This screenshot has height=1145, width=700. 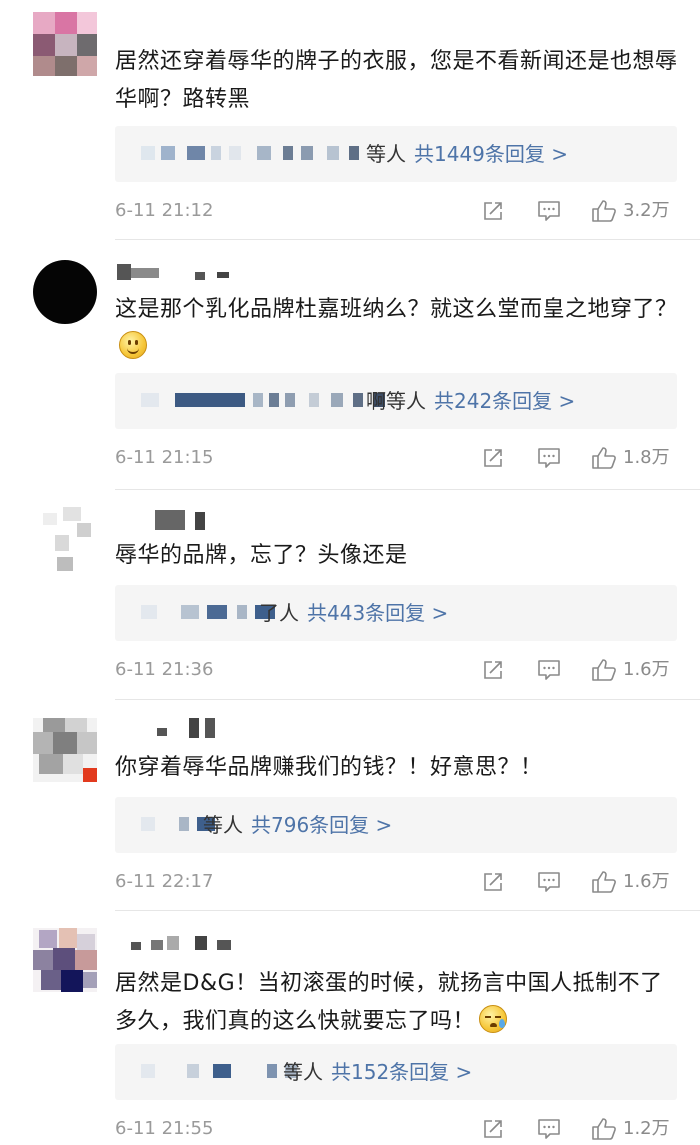 What do you see at coordinates (133, 345) in the screenshot?
I see `smile-emoji-icon` at bounding box center [133, 345].